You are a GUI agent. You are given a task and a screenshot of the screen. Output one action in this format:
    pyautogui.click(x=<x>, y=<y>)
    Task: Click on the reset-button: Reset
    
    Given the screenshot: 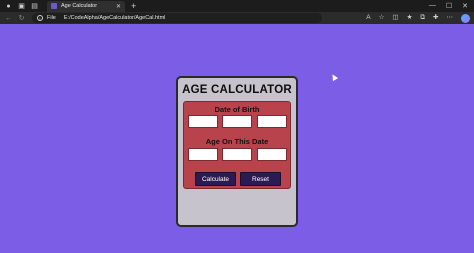 What is the action you would take?
    pyautogui.click(x=260, y=179)
    